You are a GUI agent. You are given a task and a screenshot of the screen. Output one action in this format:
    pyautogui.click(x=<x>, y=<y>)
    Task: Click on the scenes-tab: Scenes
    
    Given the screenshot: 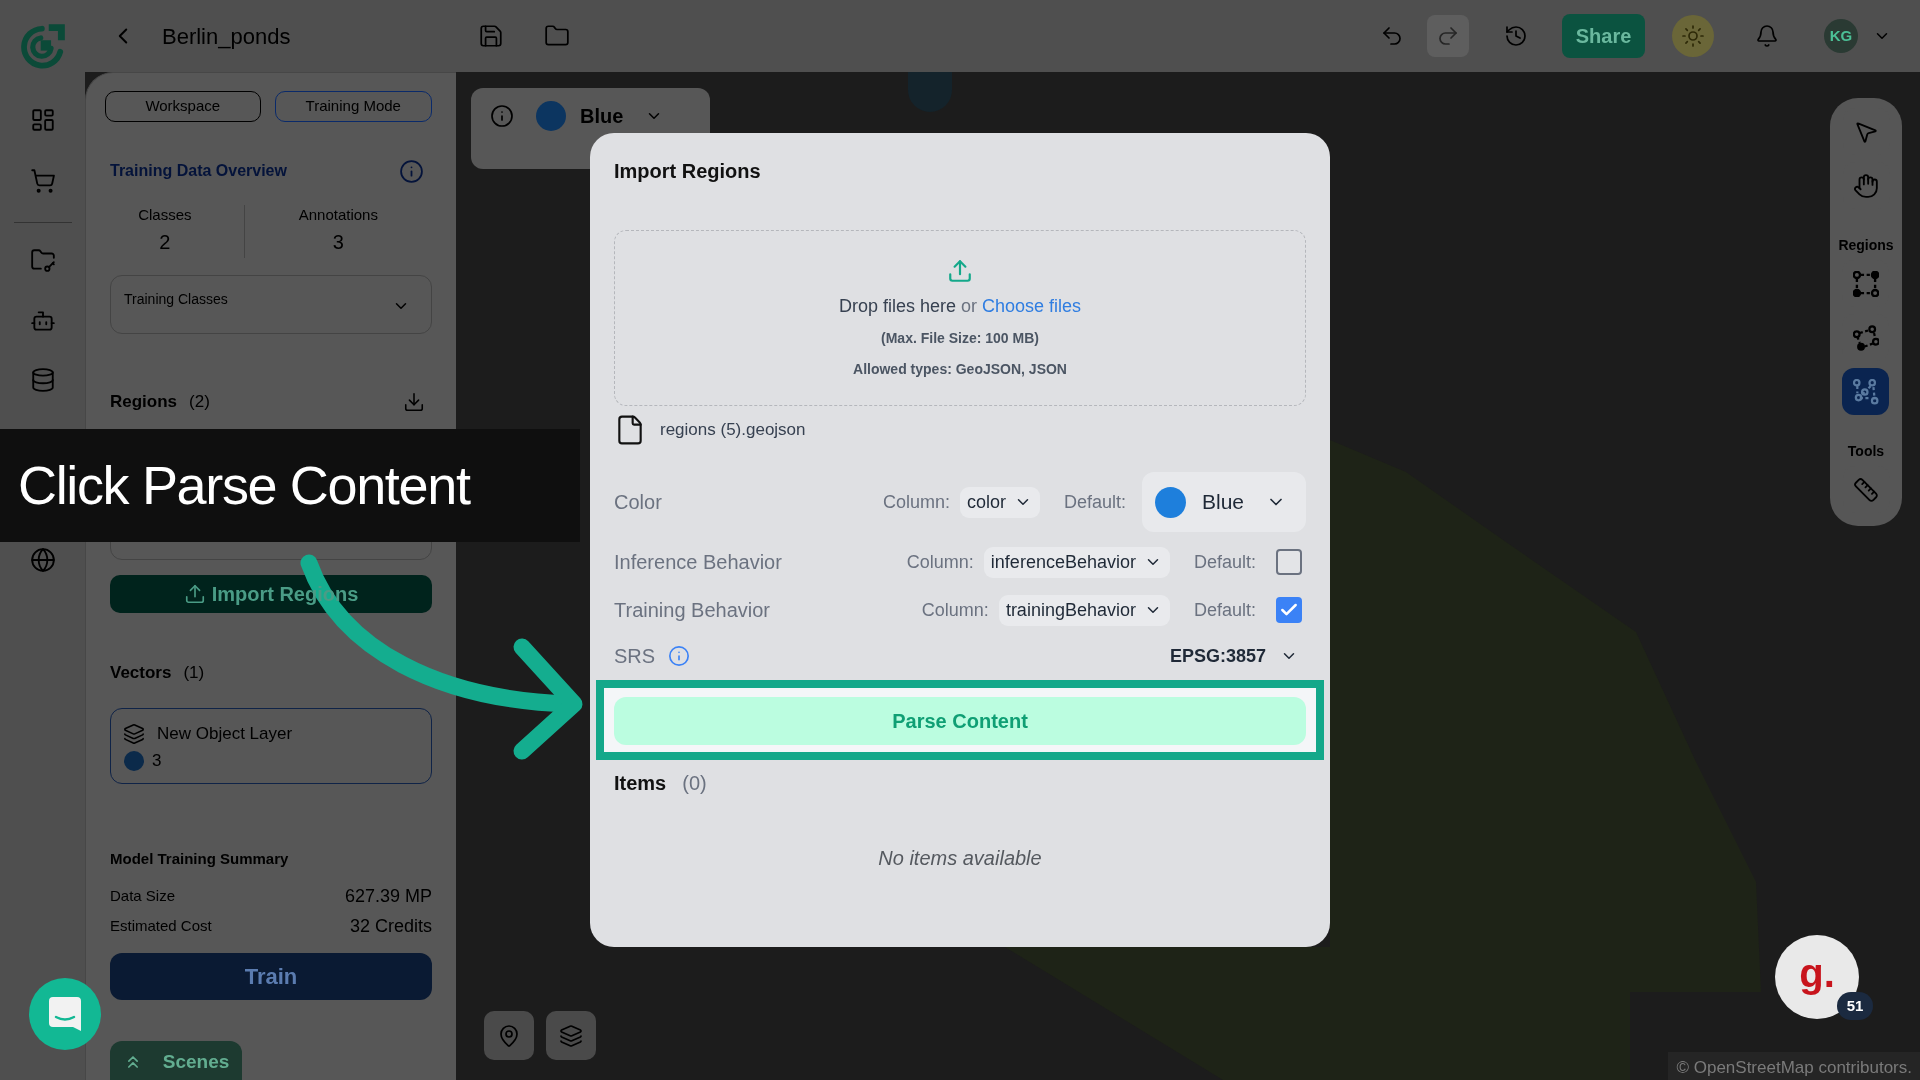 What is the action you would take?
    pyautogui.click(x=176, y=1060)
    